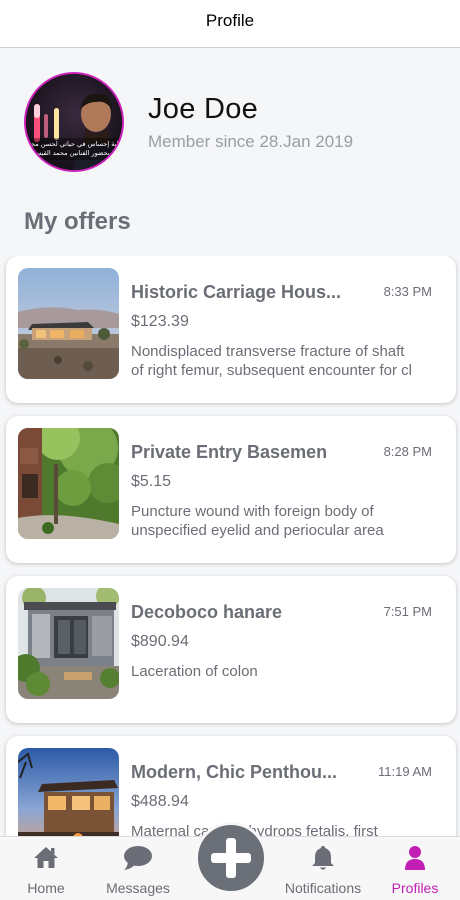 The height and width of the screenshot is (900, 460). What do you see at coordinates (323, 888) in the screenshot?
I see `tab-label: Notifications` at bounding box center [323, 888].